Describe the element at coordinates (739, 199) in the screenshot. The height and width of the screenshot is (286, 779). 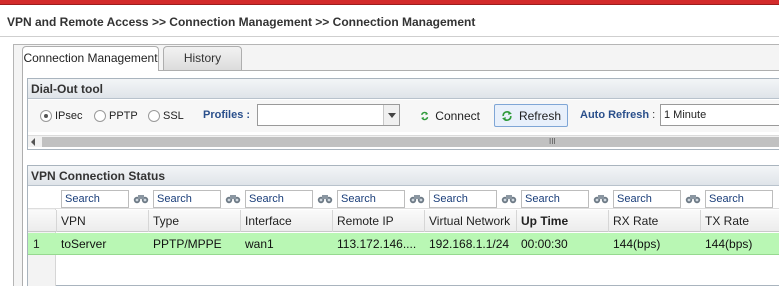
I see `search-input-tx-rate: Search` at that location.